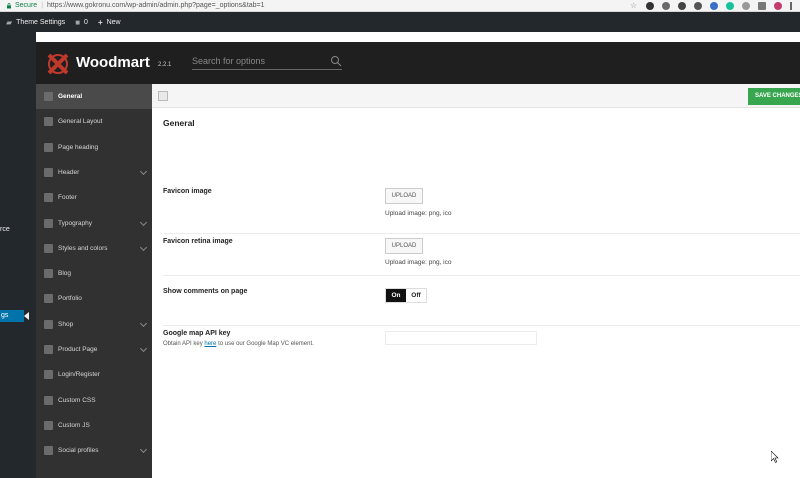 The height and width of the screenshot is (478, 800). Describe the element at coordinates (94, 223) in the screenshot. I see `sidebar-item-typography: Typography` at that location.